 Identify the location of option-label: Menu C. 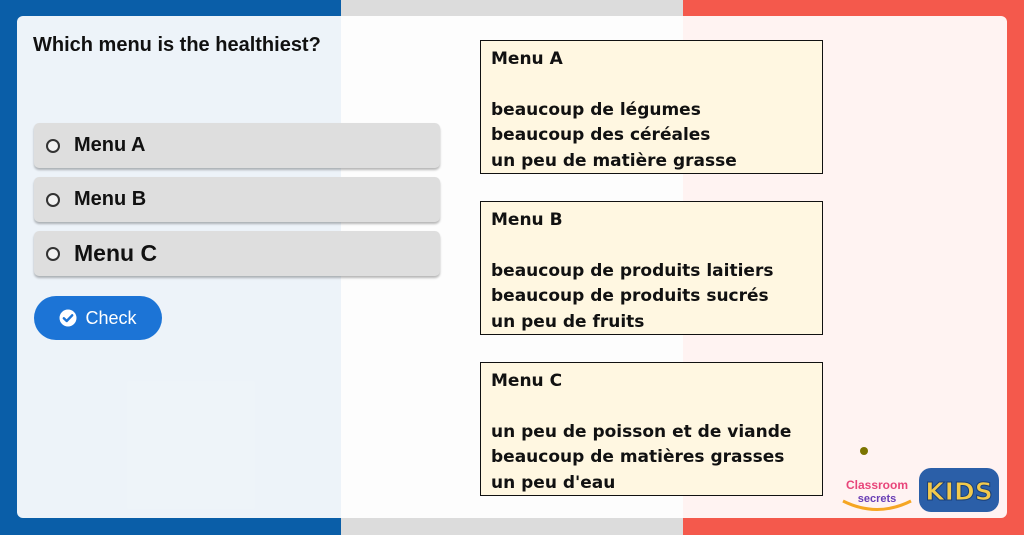
(116, 253).